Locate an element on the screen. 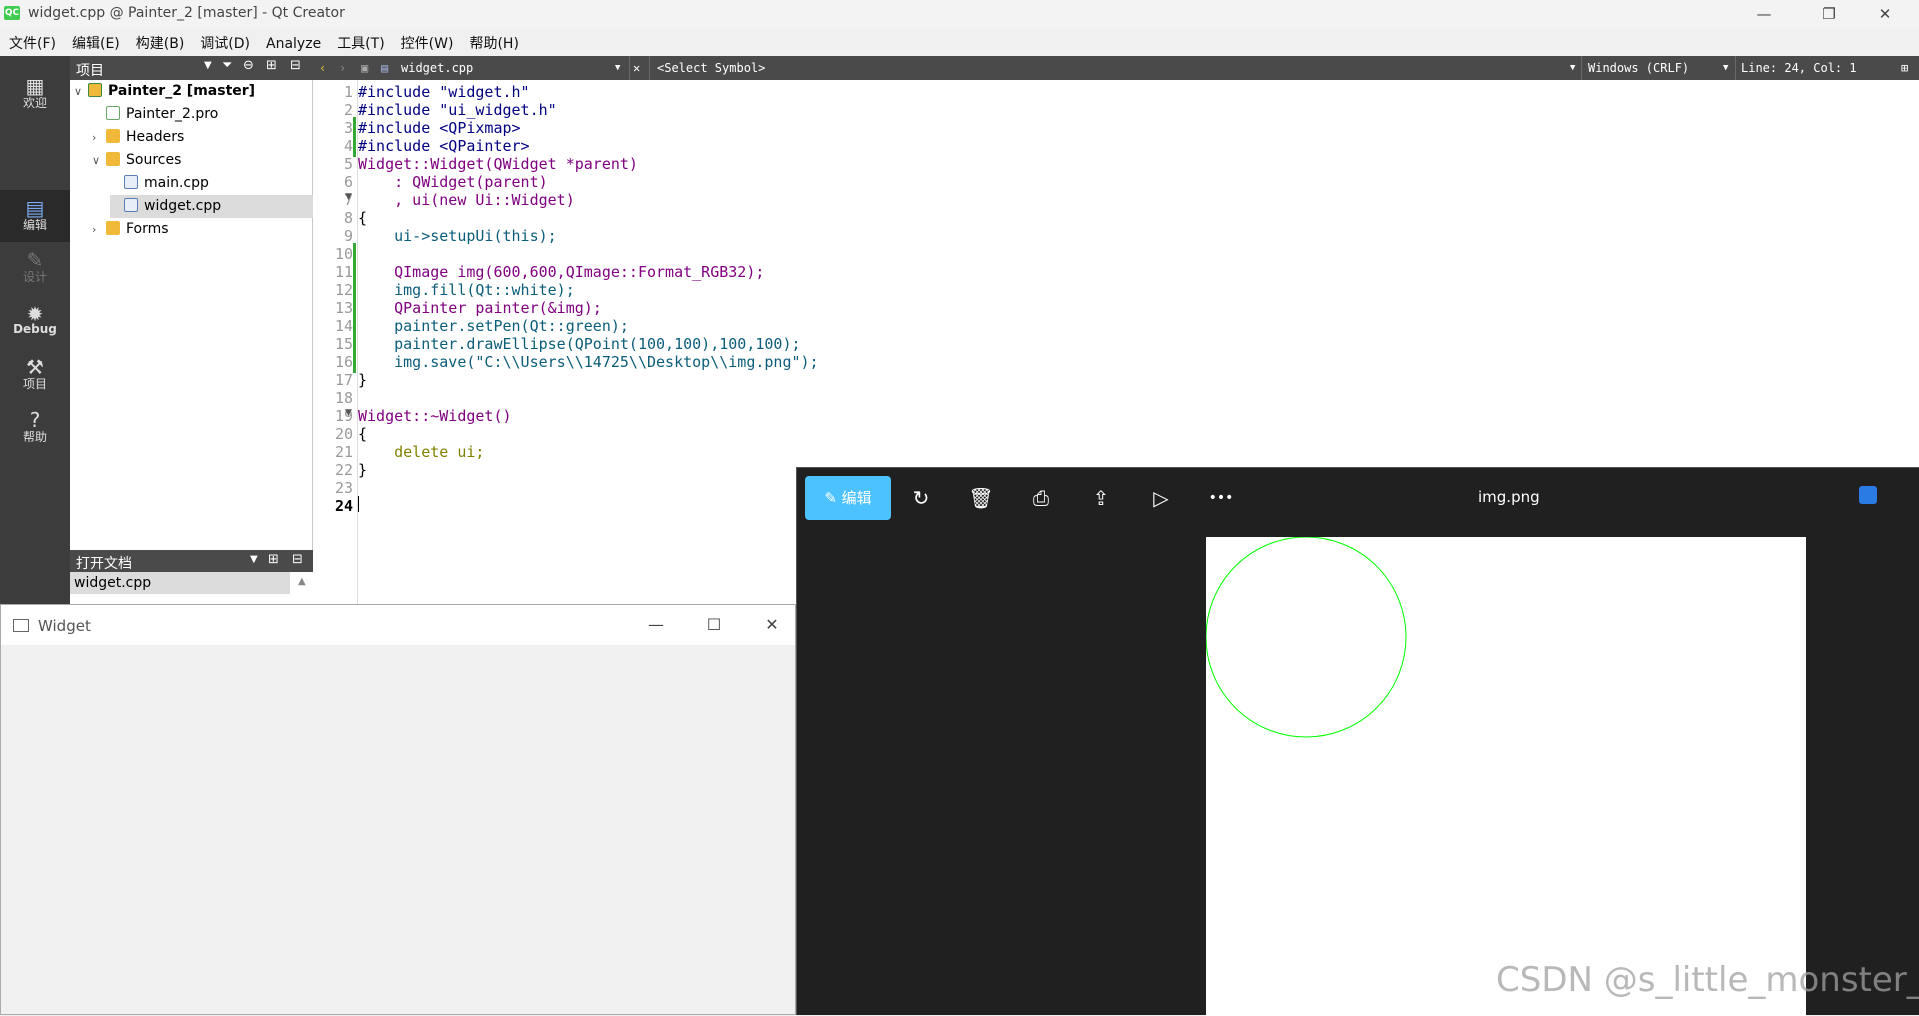 Image resolution: width=1919 pixels, height=1016 pixels. slideshow-icon: ▷ is located at coordinates (1161, 498).